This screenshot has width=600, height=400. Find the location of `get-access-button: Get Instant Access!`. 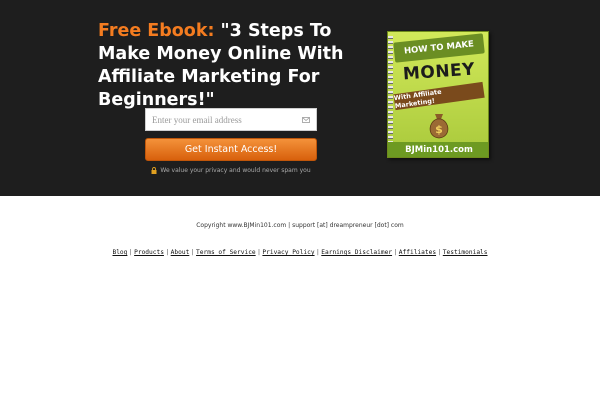

get-access-button: Get Instant Access! is located at coordinates (231, 149).